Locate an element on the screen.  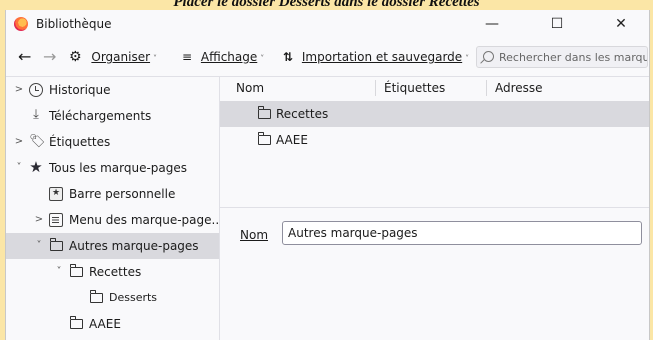
gear-icon: ⚙ is located at coordinates (75, 57).